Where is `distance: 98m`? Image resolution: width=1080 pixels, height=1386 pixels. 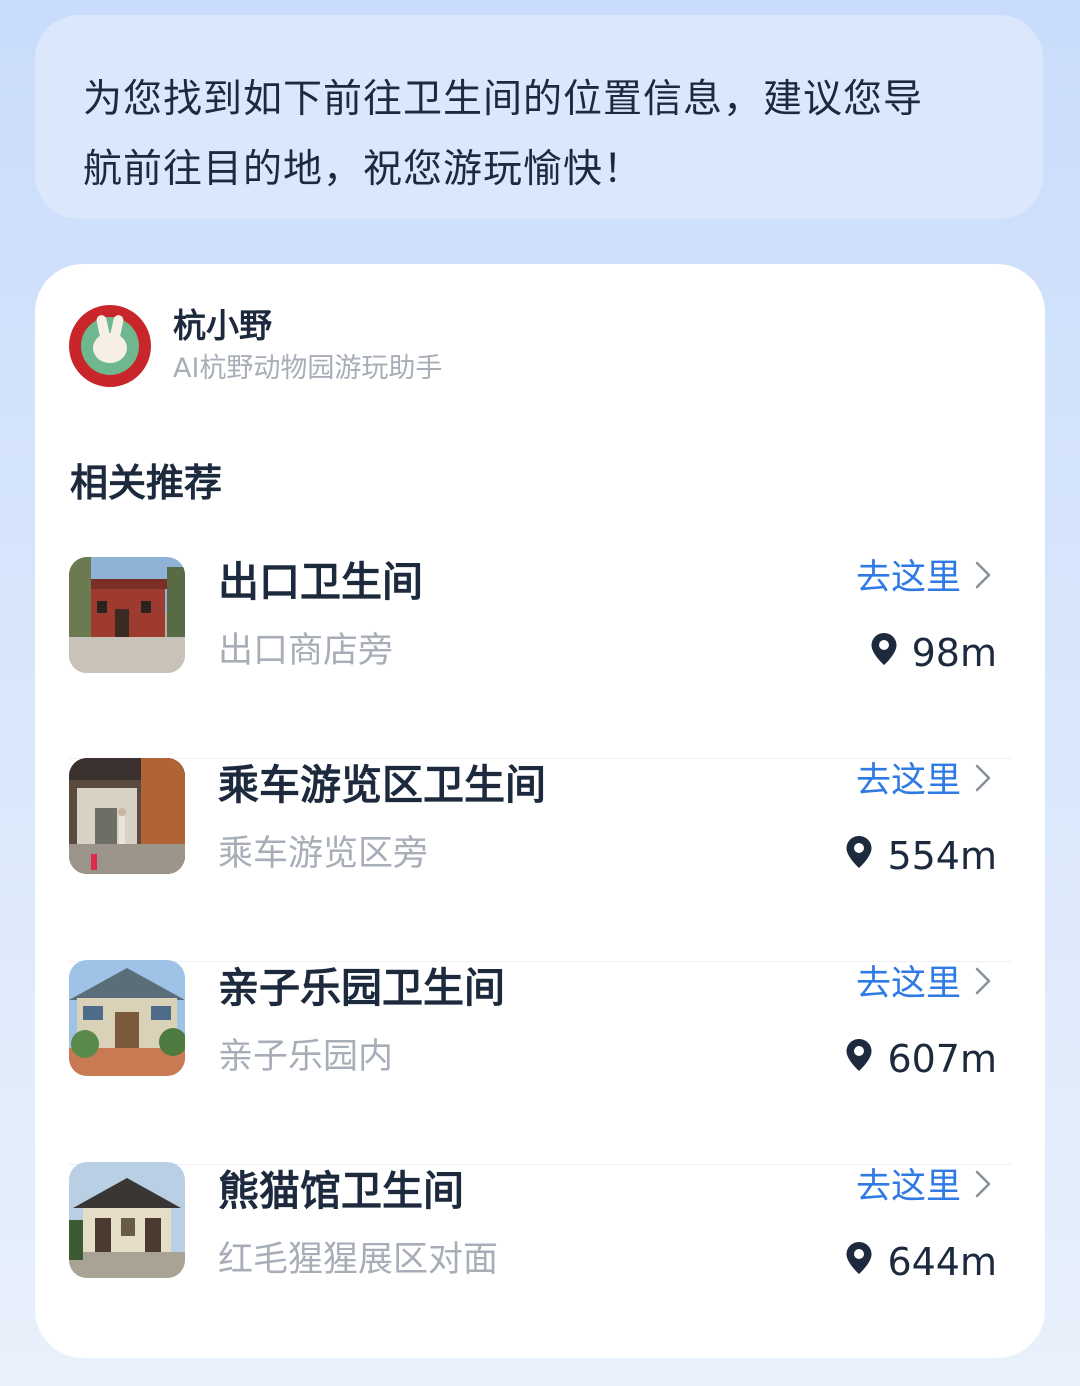 distance: 98m is located at coordinates (933, 653).